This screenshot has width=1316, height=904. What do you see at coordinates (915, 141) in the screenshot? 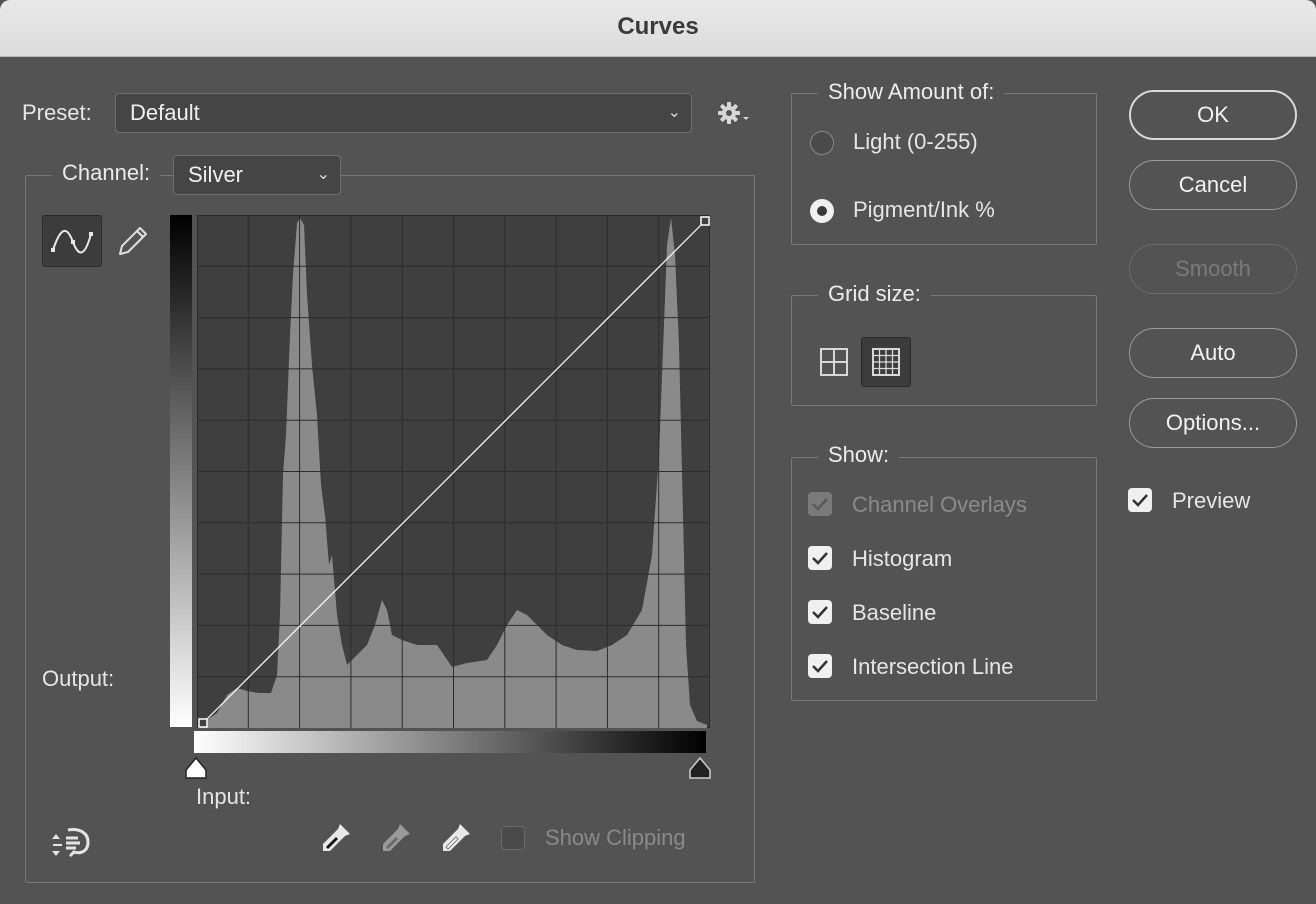
I see `light-label: Light (0-255)` at bounding box center [915, 141].